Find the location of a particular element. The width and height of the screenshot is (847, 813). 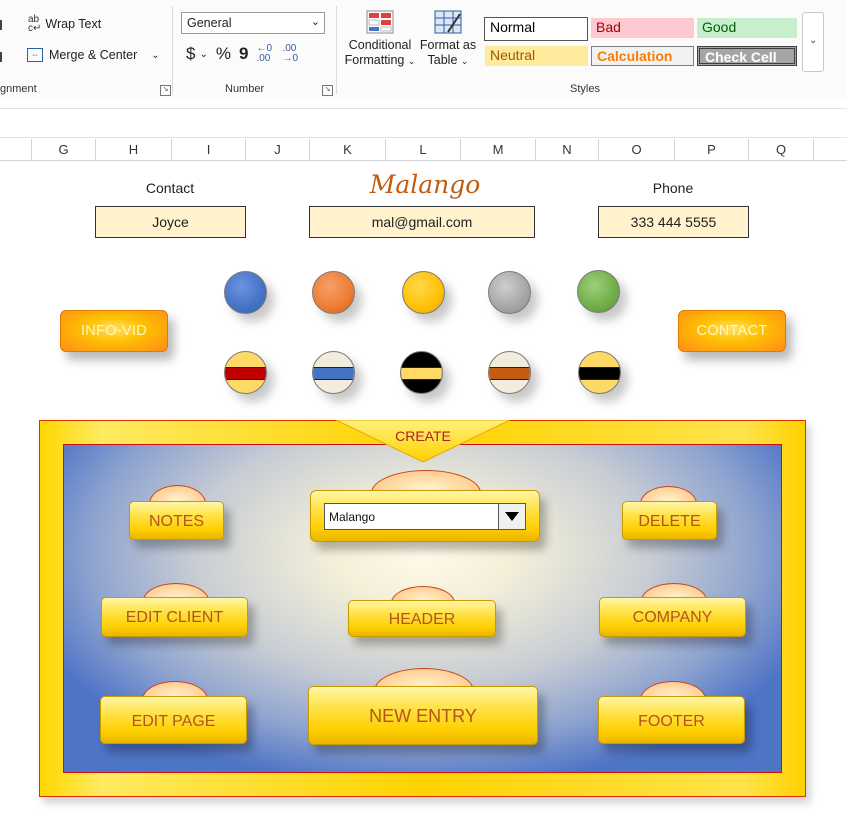

contact-button: CONTACT is located at coordinates (732, 331).